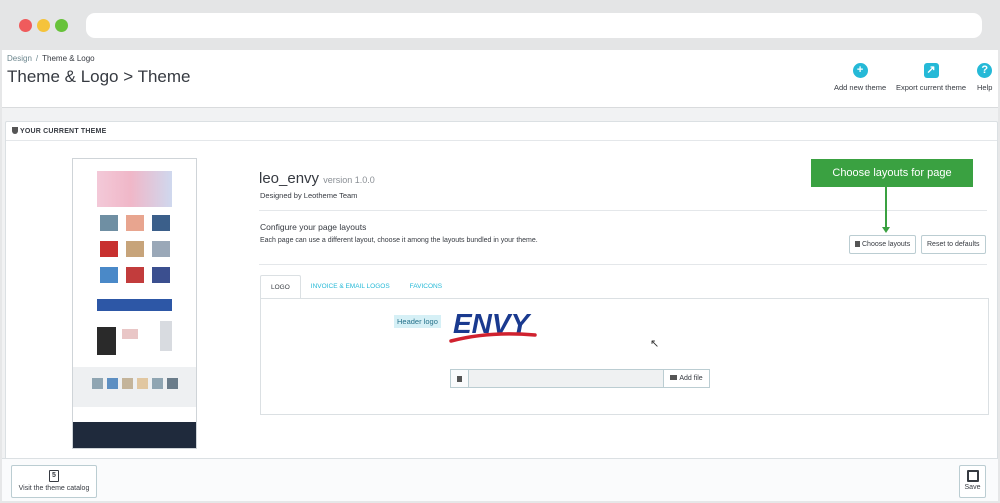 This screenshot has height=503, width=1000. Describe the element at coordinates (54, 476) in the screenshot. I see `html5-icon: 5` at that location.